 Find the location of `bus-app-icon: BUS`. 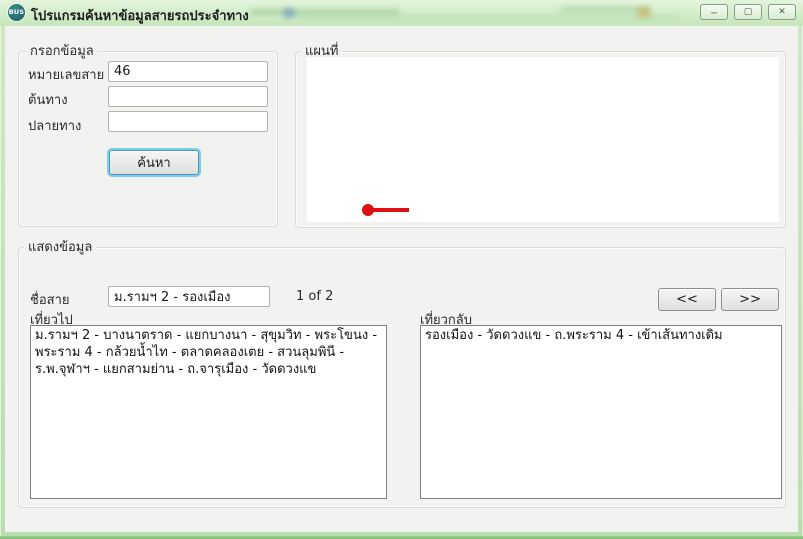

bus-app-icon: BUS is located at coordinates (16, 12).